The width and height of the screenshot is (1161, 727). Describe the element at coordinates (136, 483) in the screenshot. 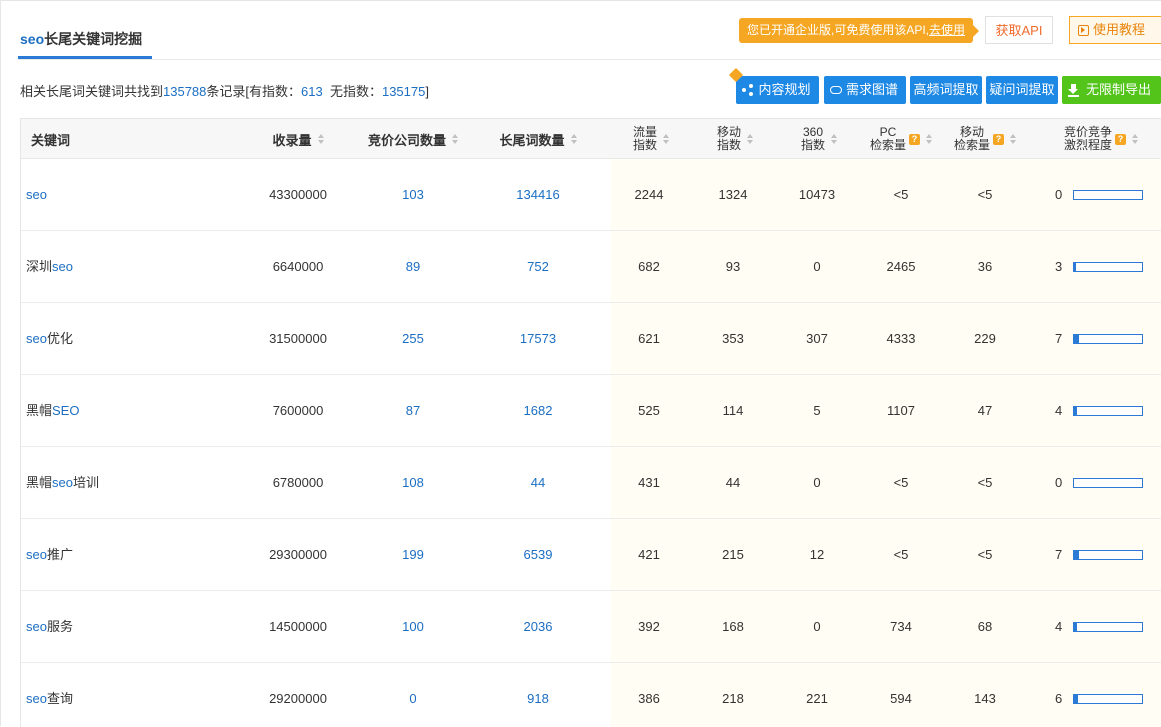

I see `cell-keyword: 黑帽seo培训` at that location.